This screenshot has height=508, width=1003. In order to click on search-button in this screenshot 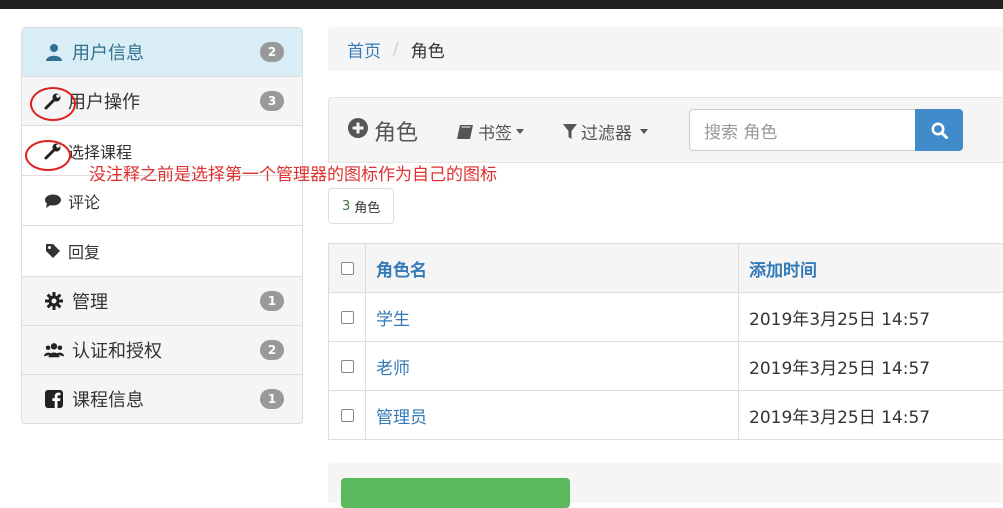, I will do `click(939, 130)`.